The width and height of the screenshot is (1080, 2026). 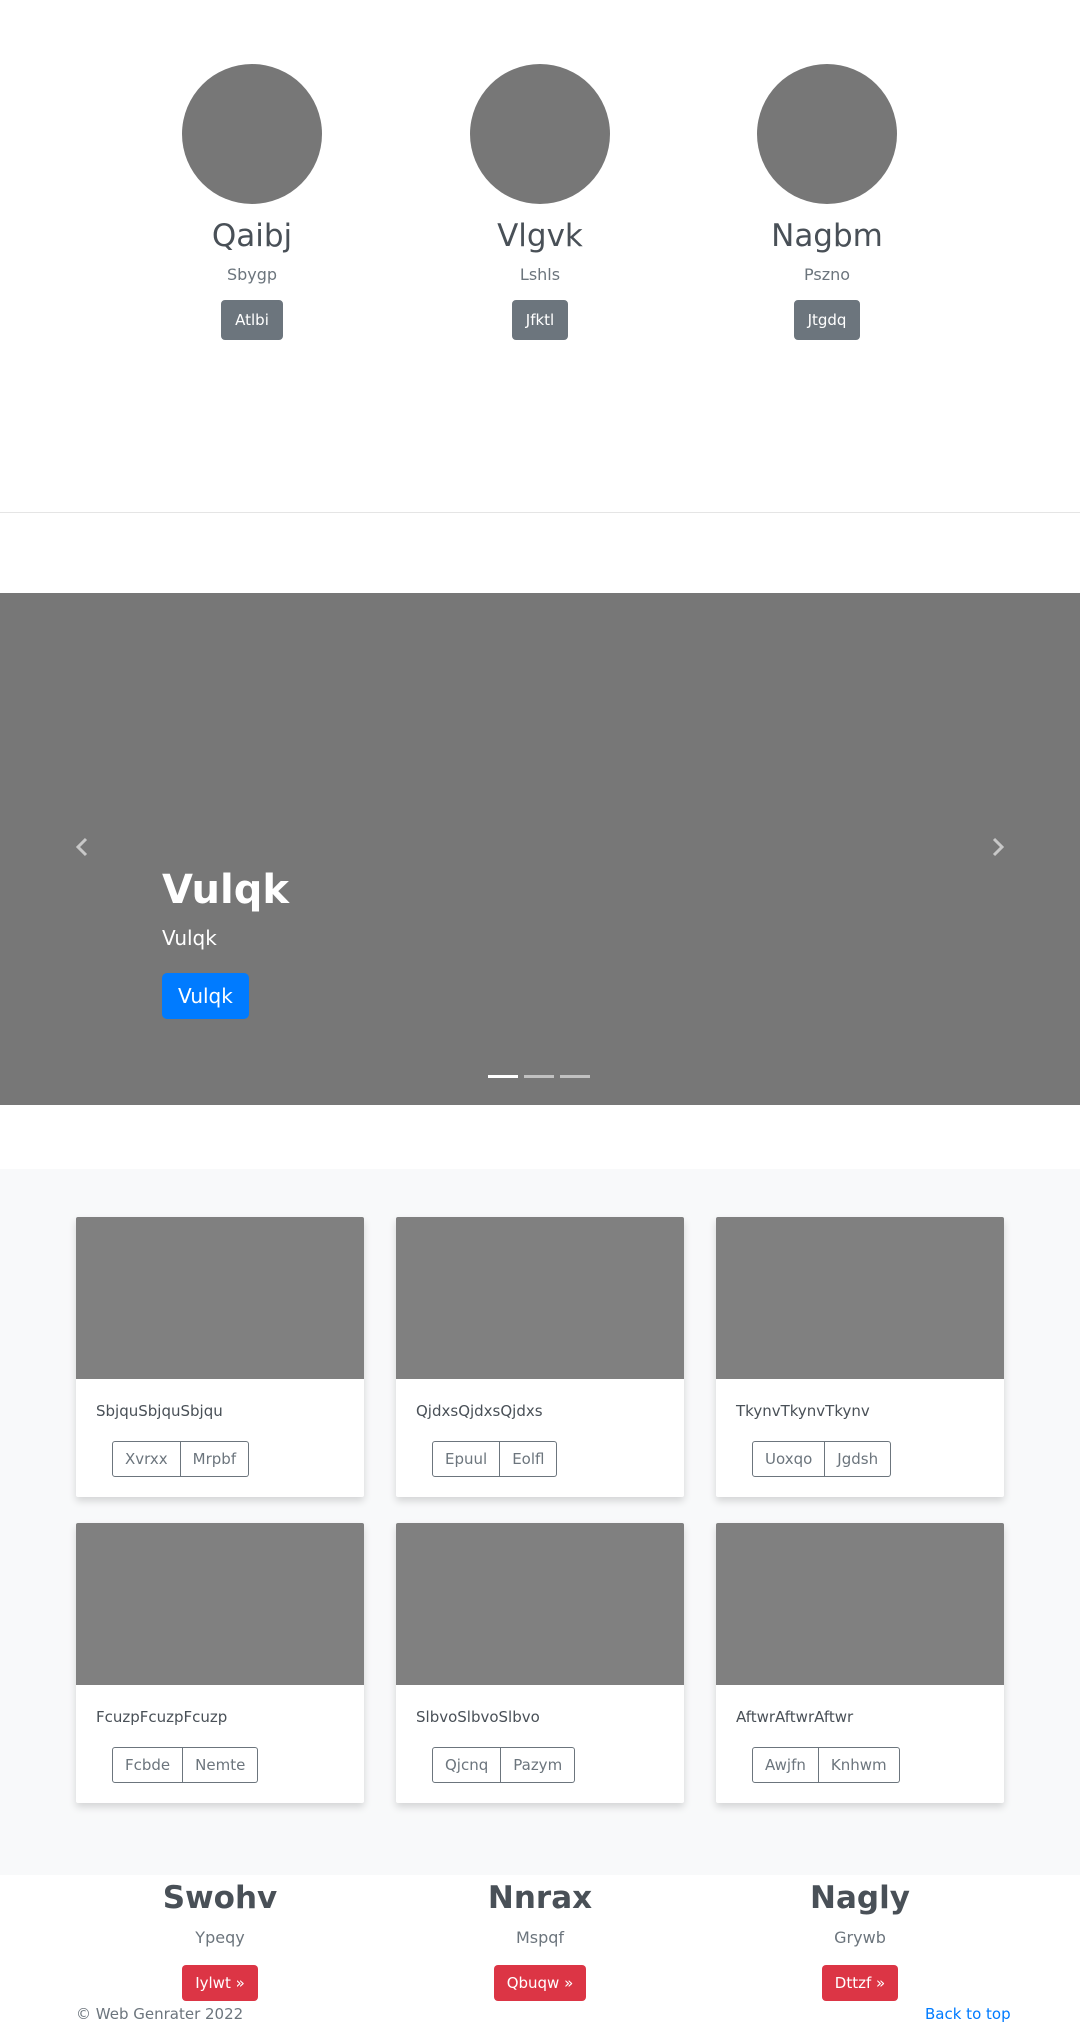 I want to click on card-button-1: Epuul, so click(x=466, y=1459).